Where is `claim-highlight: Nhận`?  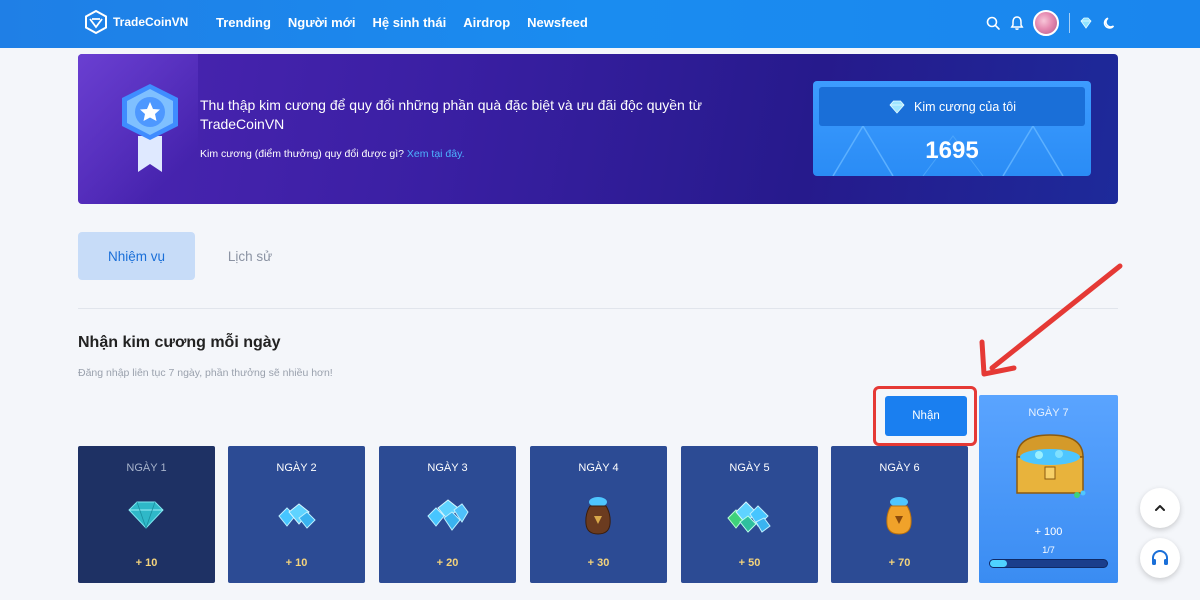 claim-highlight: Nhận is located at coordinates (925, 416).